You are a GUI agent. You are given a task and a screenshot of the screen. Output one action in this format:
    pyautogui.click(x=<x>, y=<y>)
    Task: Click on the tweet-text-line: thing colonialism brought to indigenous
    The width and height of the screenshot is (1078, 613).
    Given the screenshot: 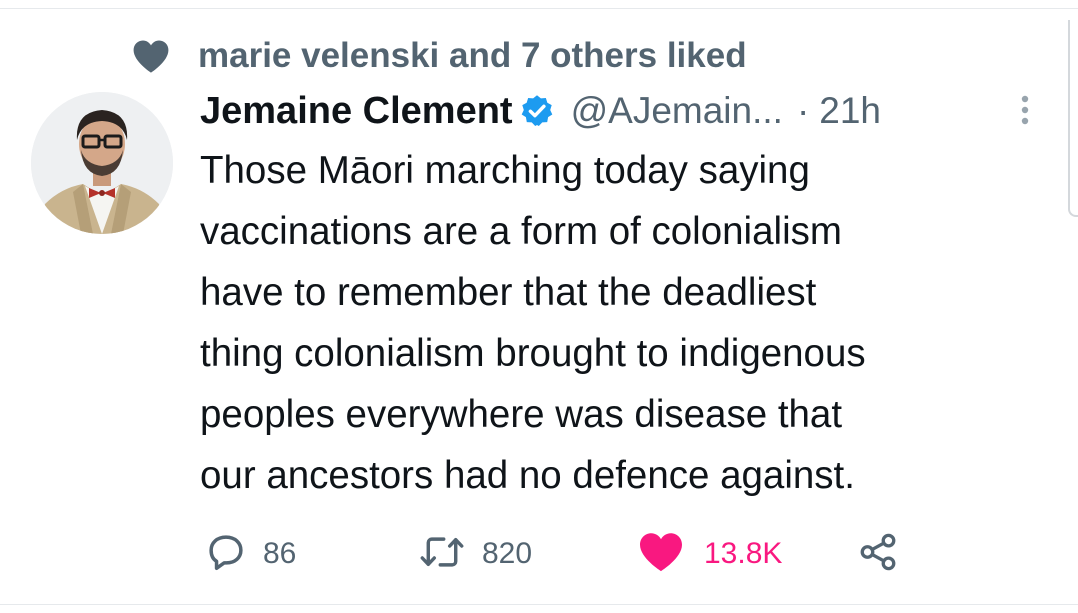 What is the action you would take?
    pyautogui.click(x=533, y=353)
    